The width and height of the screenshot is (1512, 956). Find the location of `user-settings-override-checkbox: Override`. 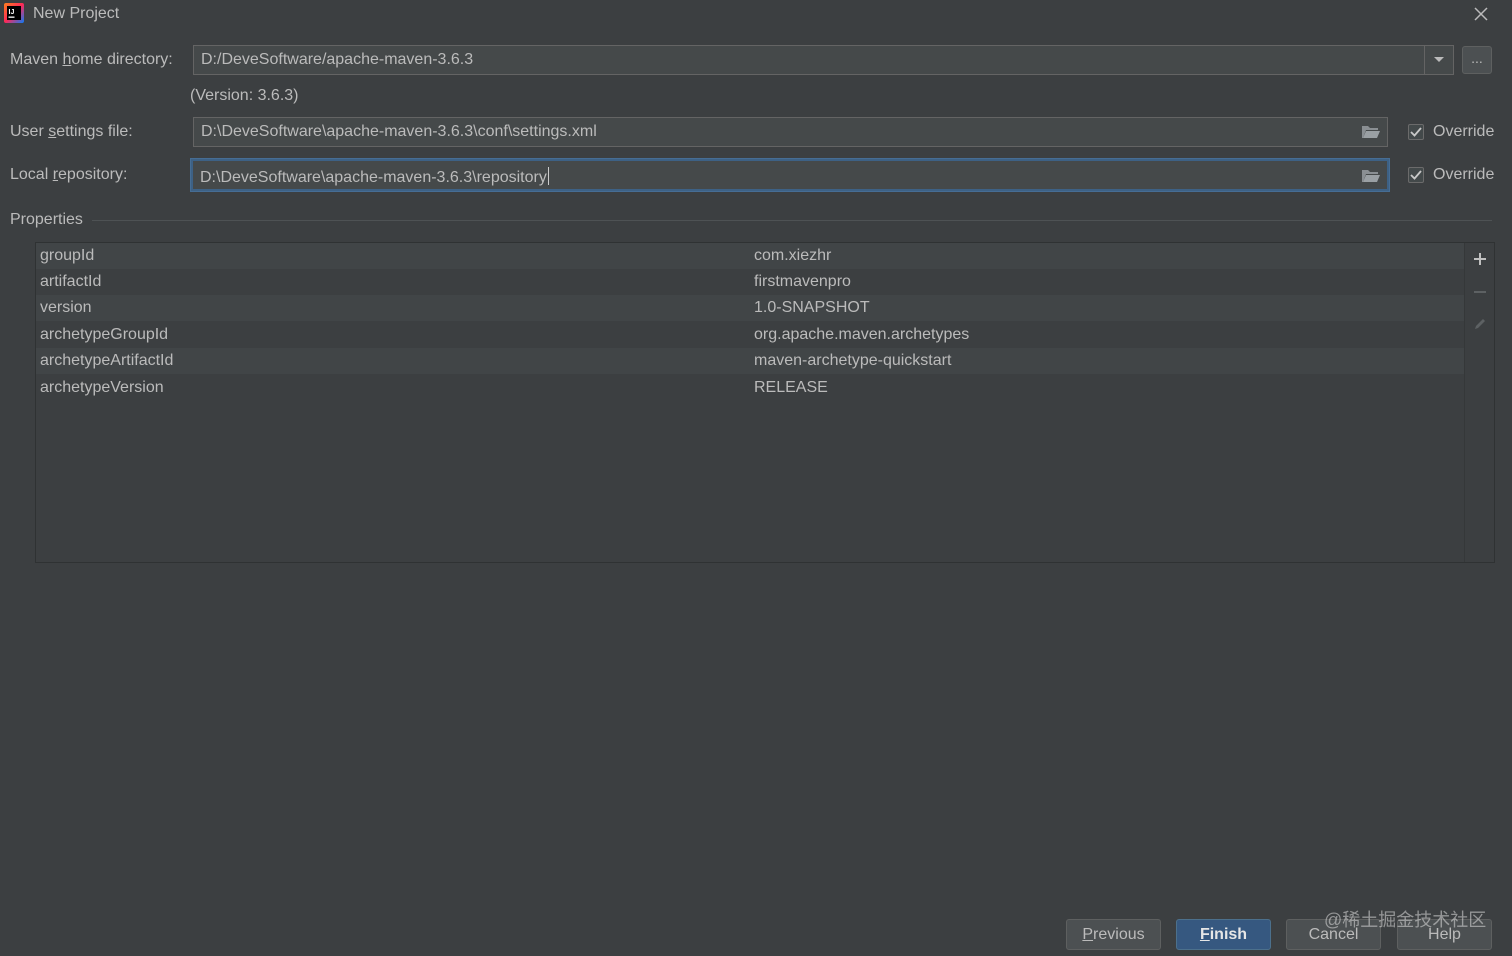

user-settings-override-checkbox: Override is located at coordinates (1451, 132).